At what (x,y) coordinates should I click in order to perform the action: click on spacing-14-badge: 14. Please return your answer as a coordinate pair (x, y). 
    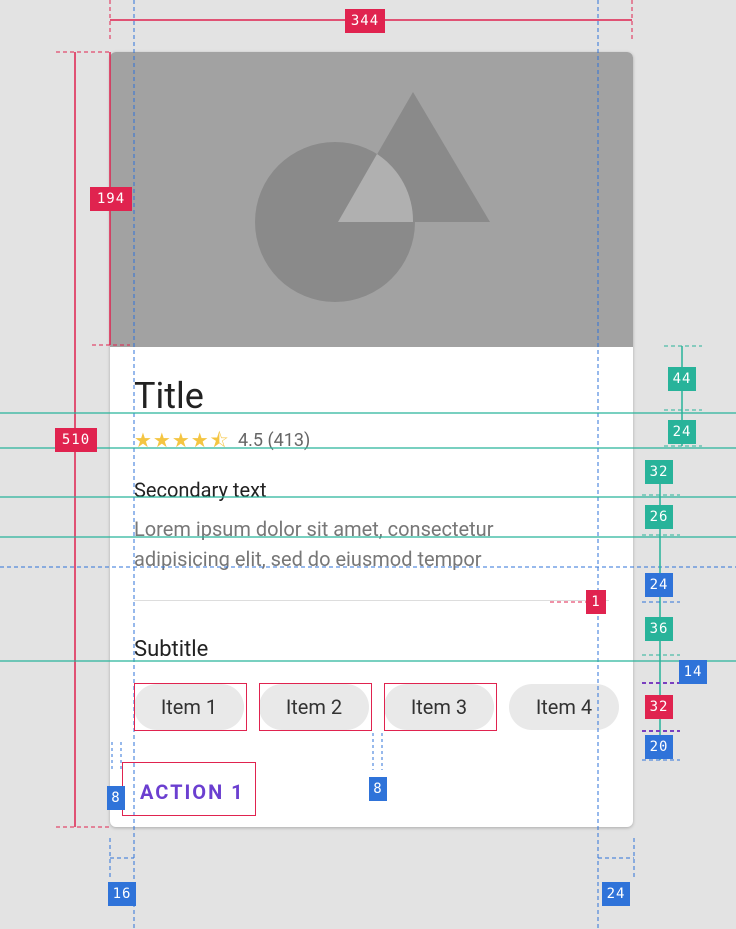
    Looking at the image, I should click on (693, 672).